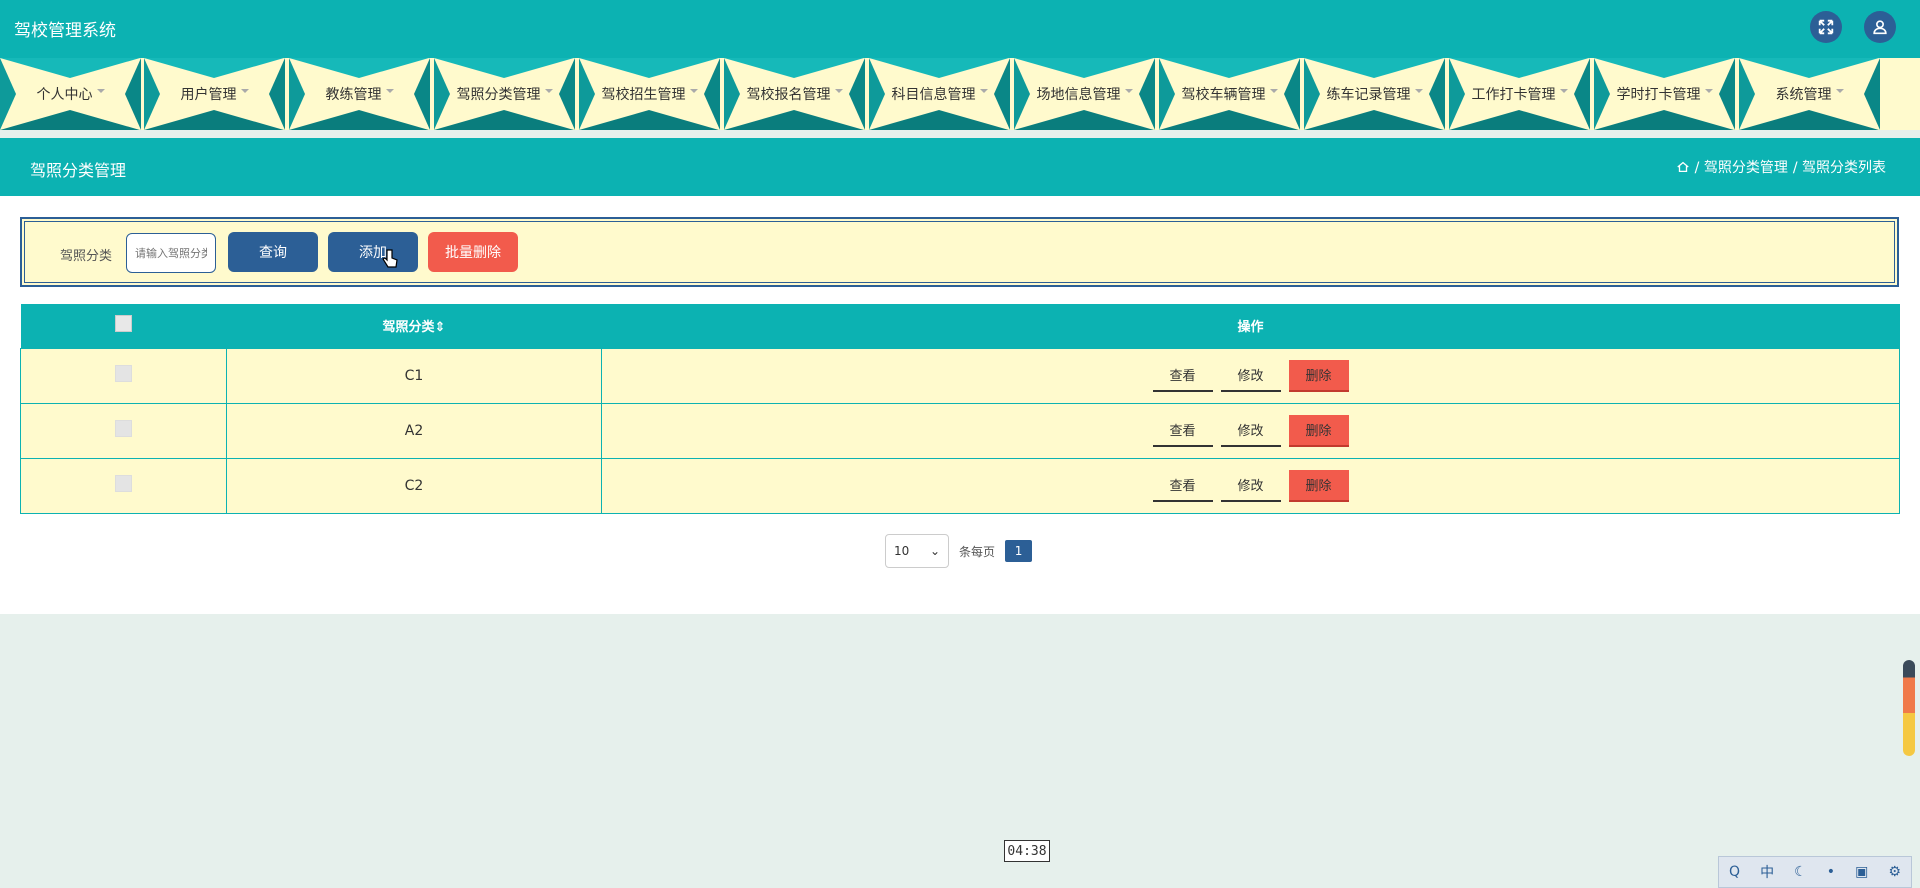  What do you see at coordinates (414, 375) in the screenshot?
I see `category-cell: C1` at bounding box center [414, 375].